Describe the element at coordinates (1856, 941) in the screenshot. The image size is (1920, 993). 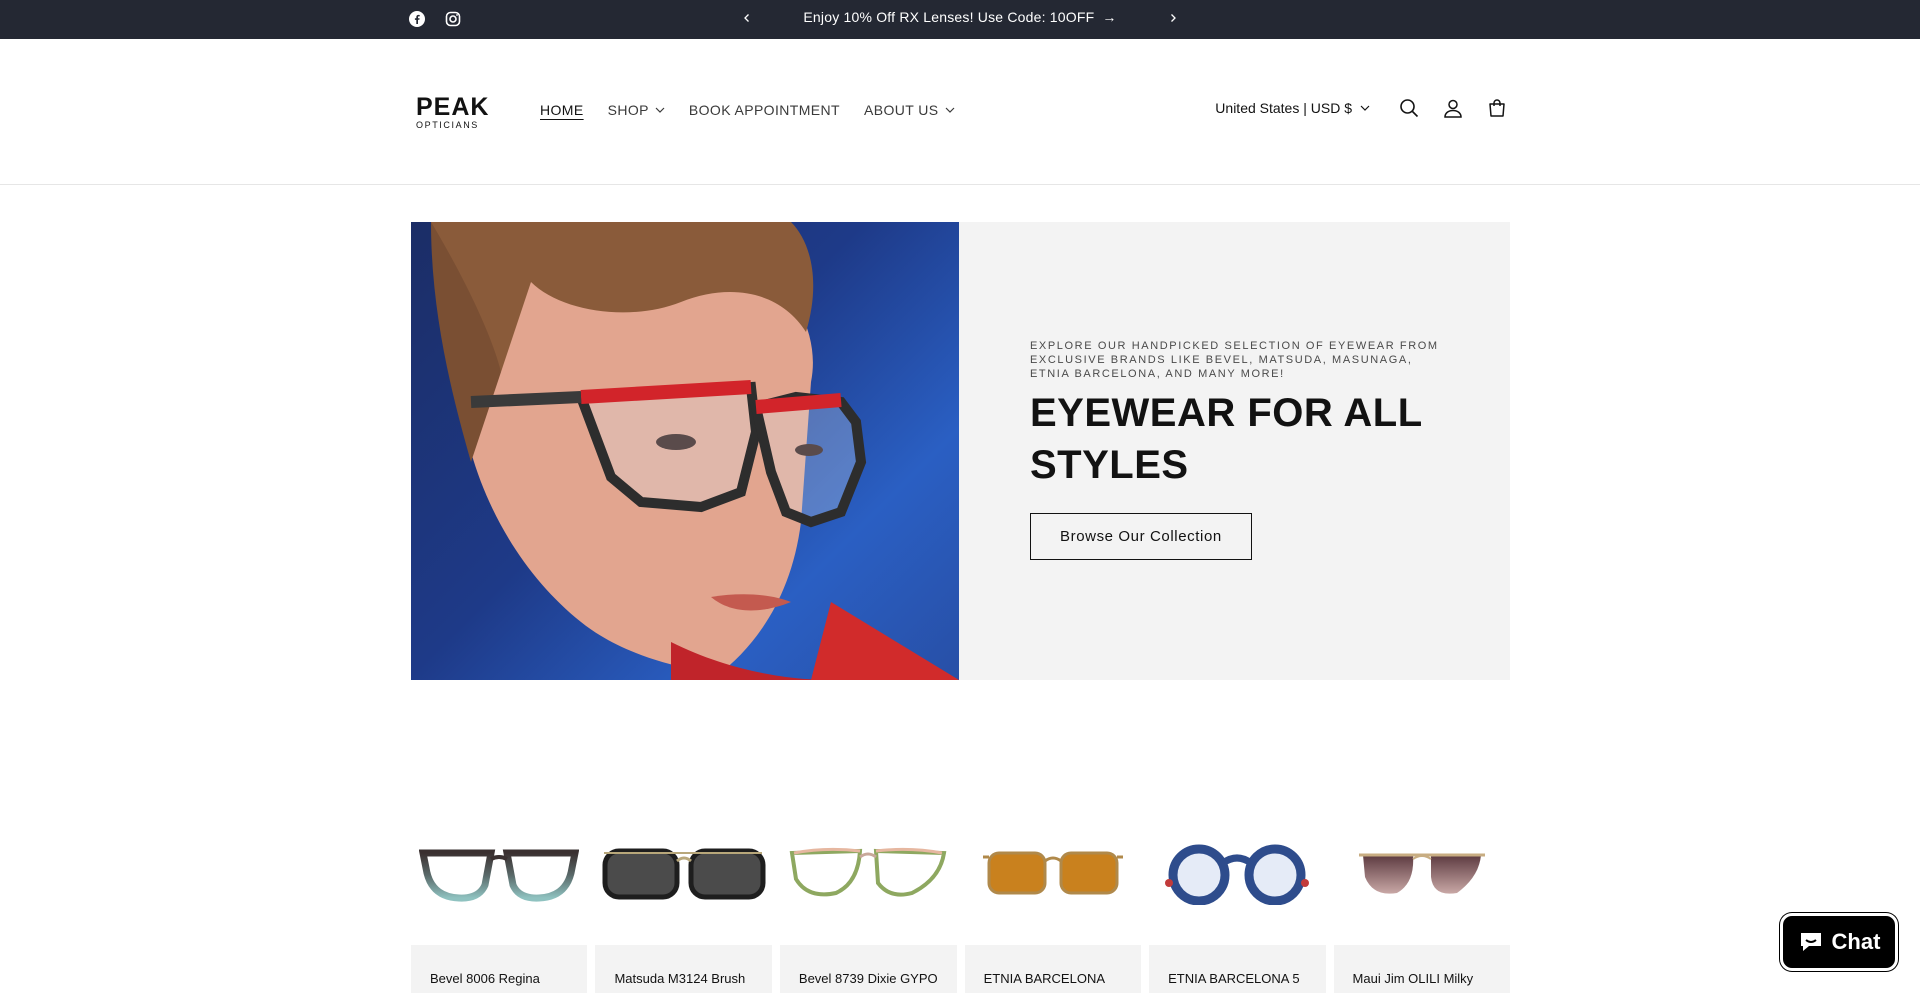
I see `chat-label: Chat` at that location.